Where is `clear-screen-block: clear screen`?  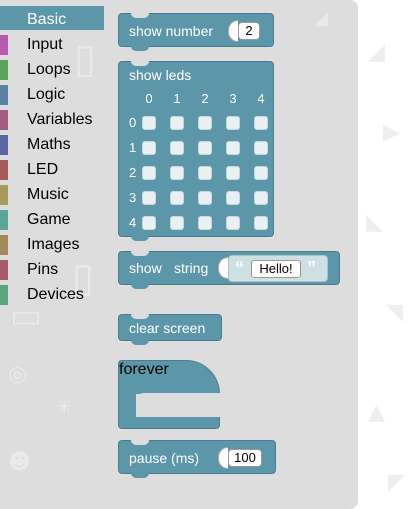
clear-screen-block: clear screen is located at coordinates (170, 329).